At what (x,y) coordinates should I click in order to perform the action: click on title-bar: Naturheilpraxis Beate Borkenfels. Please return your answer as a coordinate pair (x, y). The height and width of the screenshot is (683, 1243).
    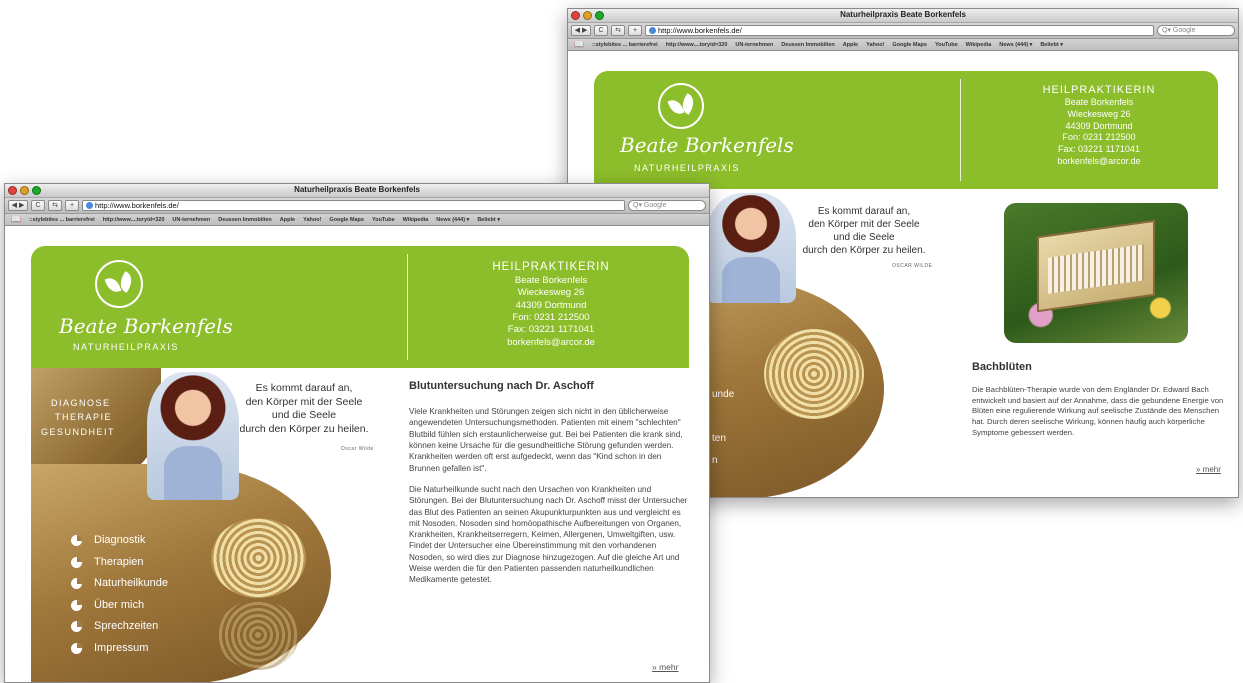
    Looking at the image, I should click on (903, 16).